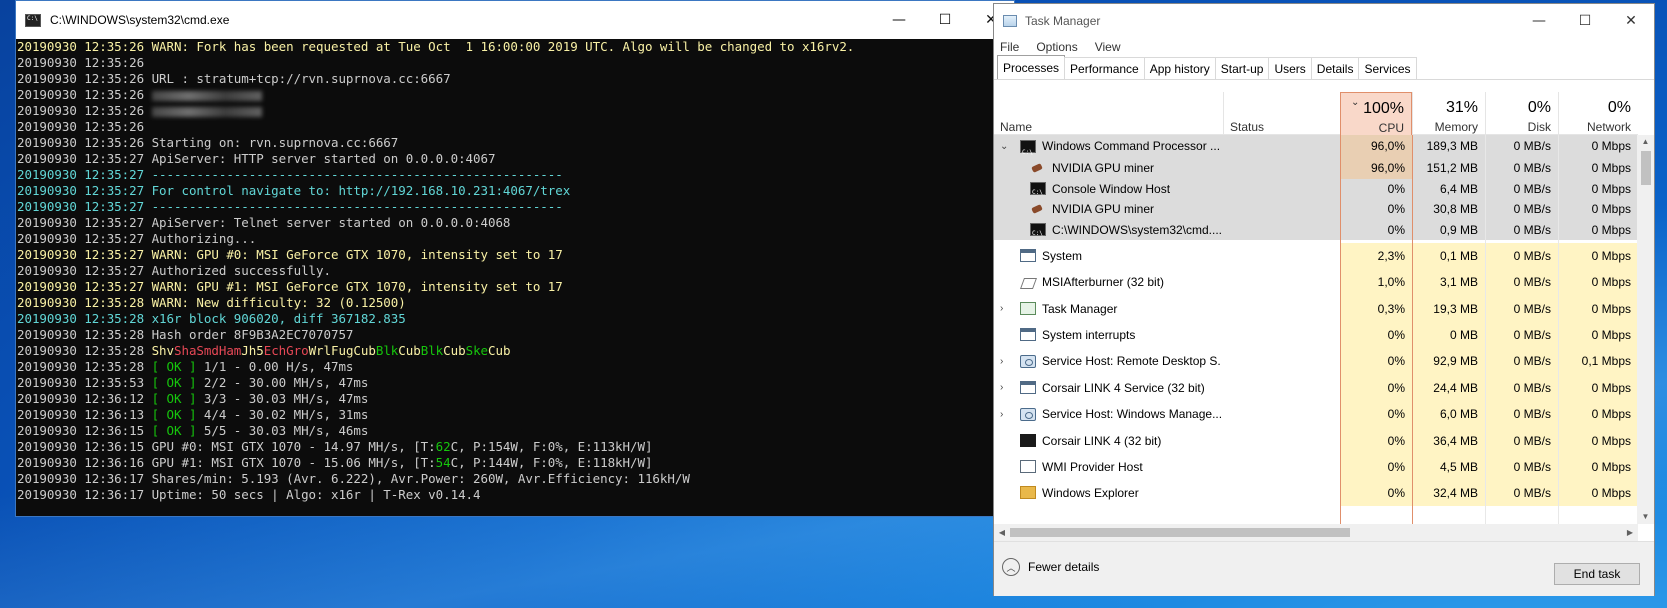 This screenshot has width=1667, height=608. What do you see at coordinates (1412, 329) in the screenshot?
I see `column-divider` at bounding box center [1412, 329].